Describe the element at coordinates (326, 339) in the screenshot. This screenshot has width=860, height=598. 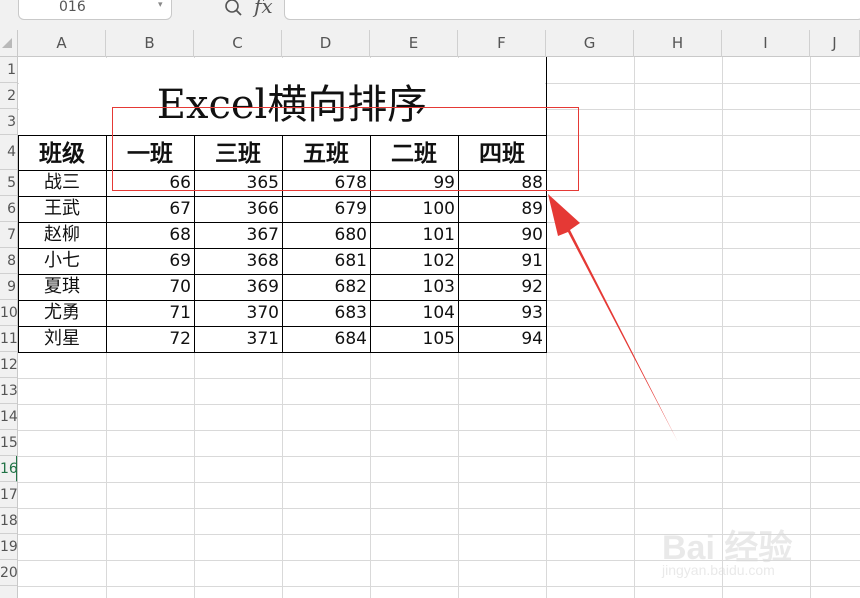
I see `value-cell: 684` at that location.